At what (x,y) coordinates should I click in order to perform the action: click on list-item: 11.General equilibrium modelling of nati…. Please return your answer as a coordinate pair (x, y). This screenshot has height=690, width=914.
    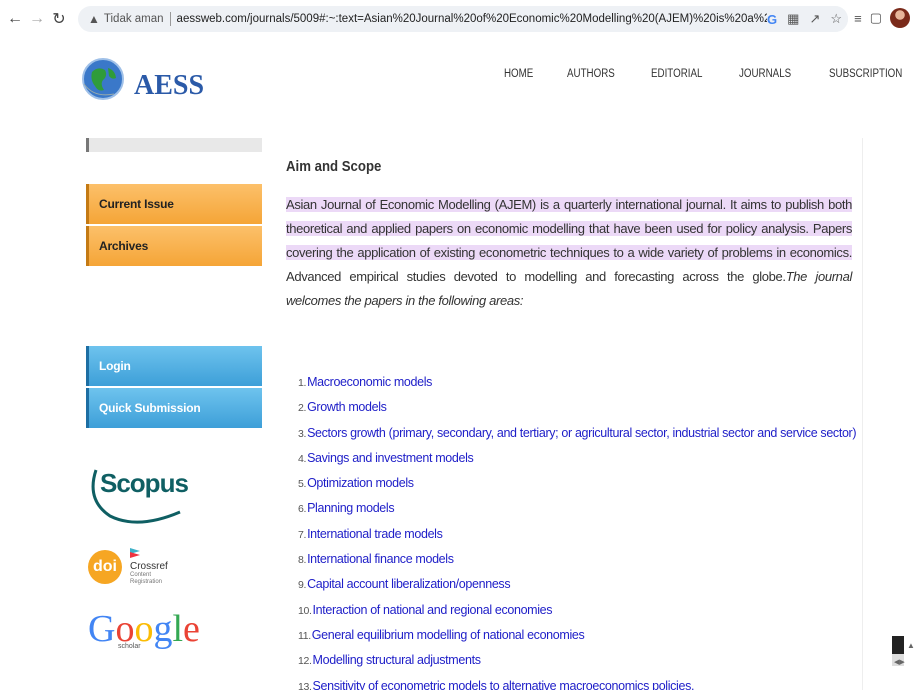
    Looking at the image, I should click on (578, 635).